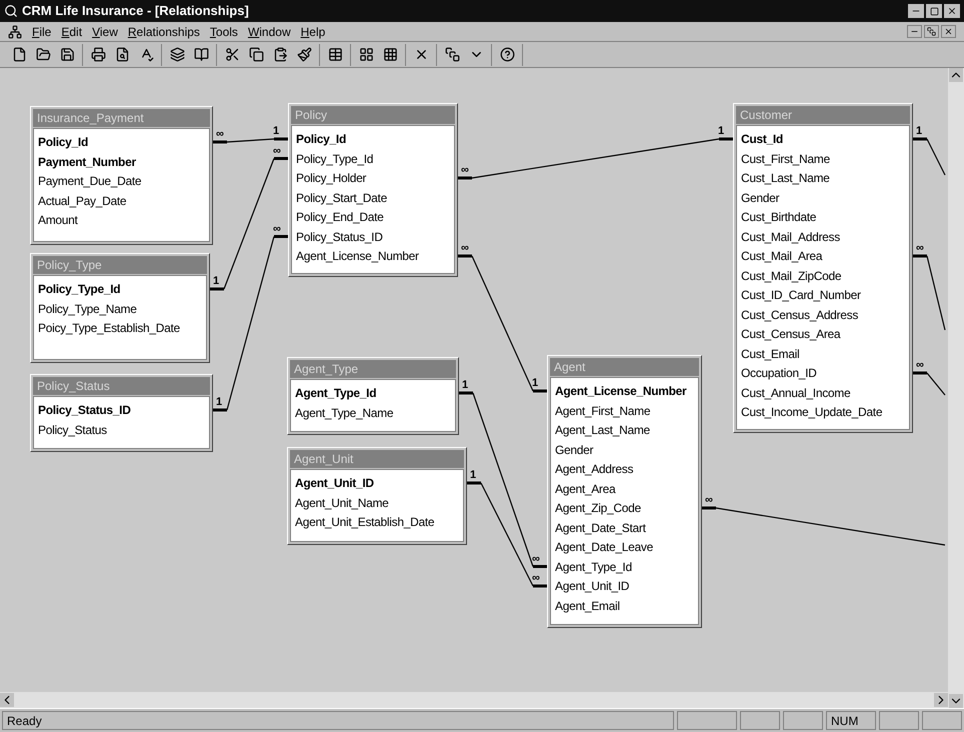 The image size is (964, 732). I want to click on field-name: Cust_Birthdate, so click(823, 218).